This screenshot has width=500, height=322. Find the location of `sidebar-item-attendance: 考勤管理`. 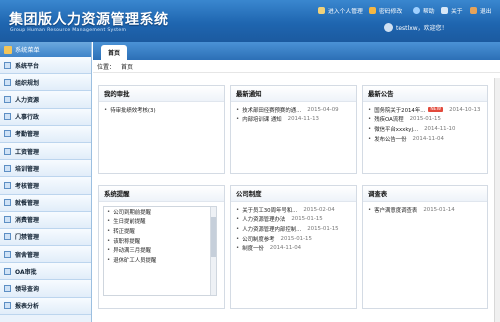

sidebar-item-attendance: 考勤管理 is located at coordinates (45, 134).